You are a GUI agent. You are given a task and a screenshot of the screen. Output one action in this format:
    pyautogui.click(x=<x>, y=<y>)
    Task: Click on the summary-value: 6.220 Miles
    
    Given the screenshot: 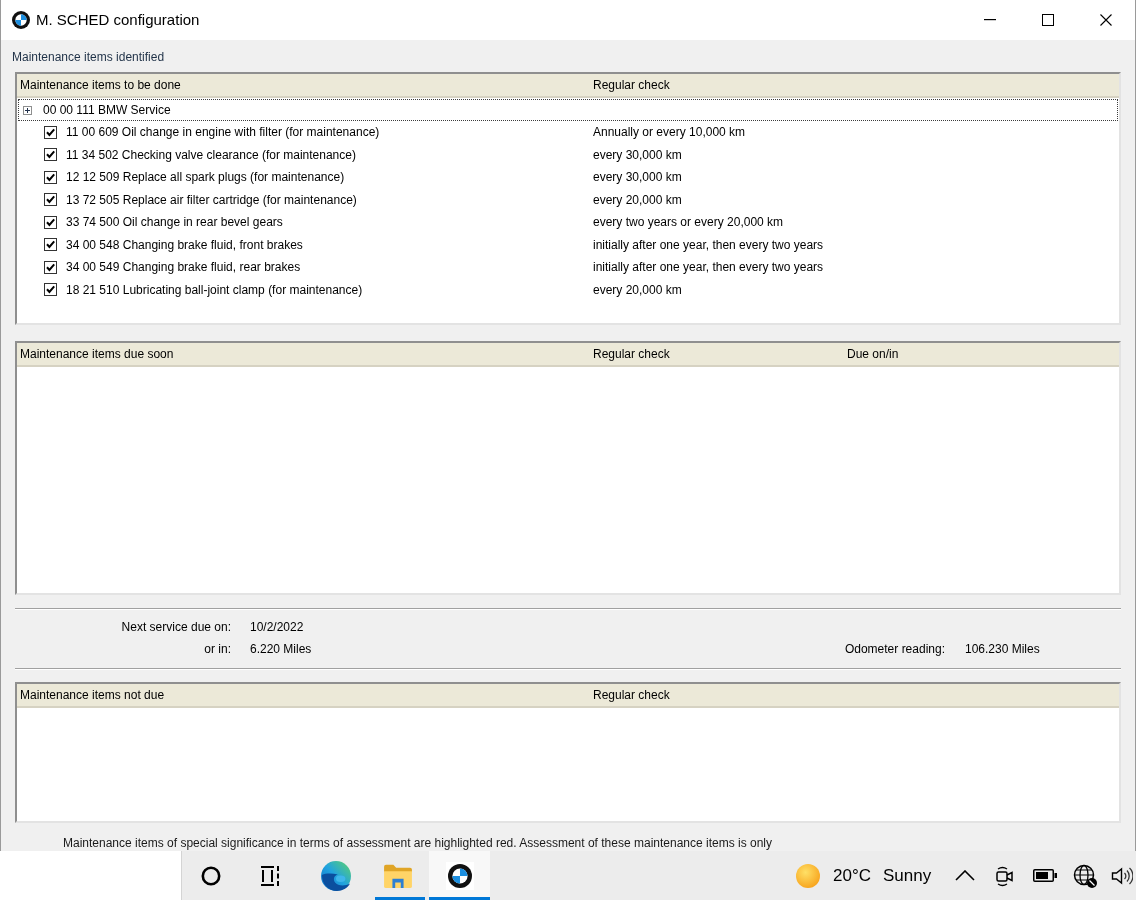 What is the action you would take?
    pyautogui.click(x=281, y=649)
    